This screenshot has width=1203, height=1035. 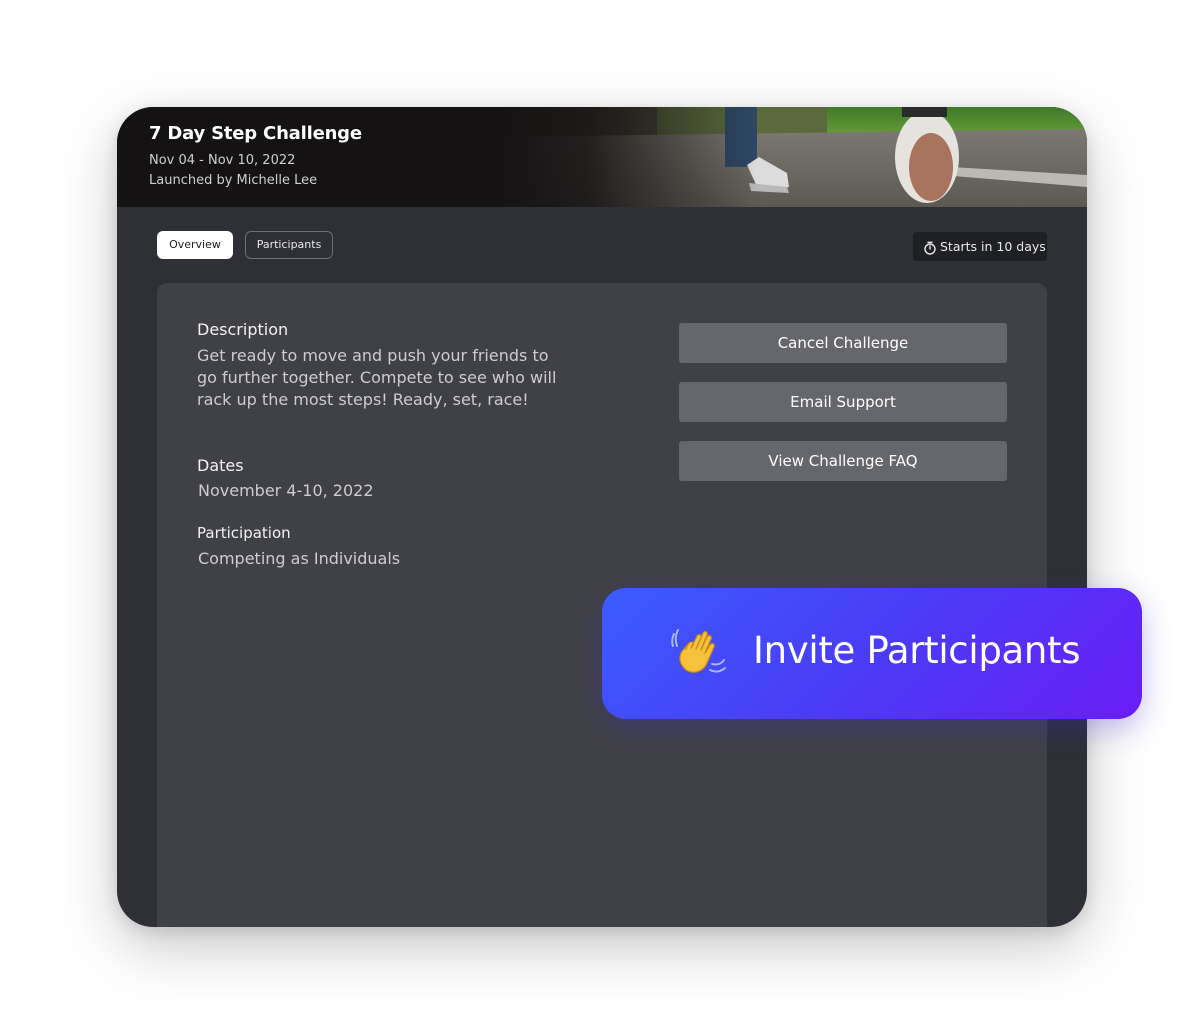 I want to click on dates-value: November 4-10, 2022, so click(x=286, y=490).